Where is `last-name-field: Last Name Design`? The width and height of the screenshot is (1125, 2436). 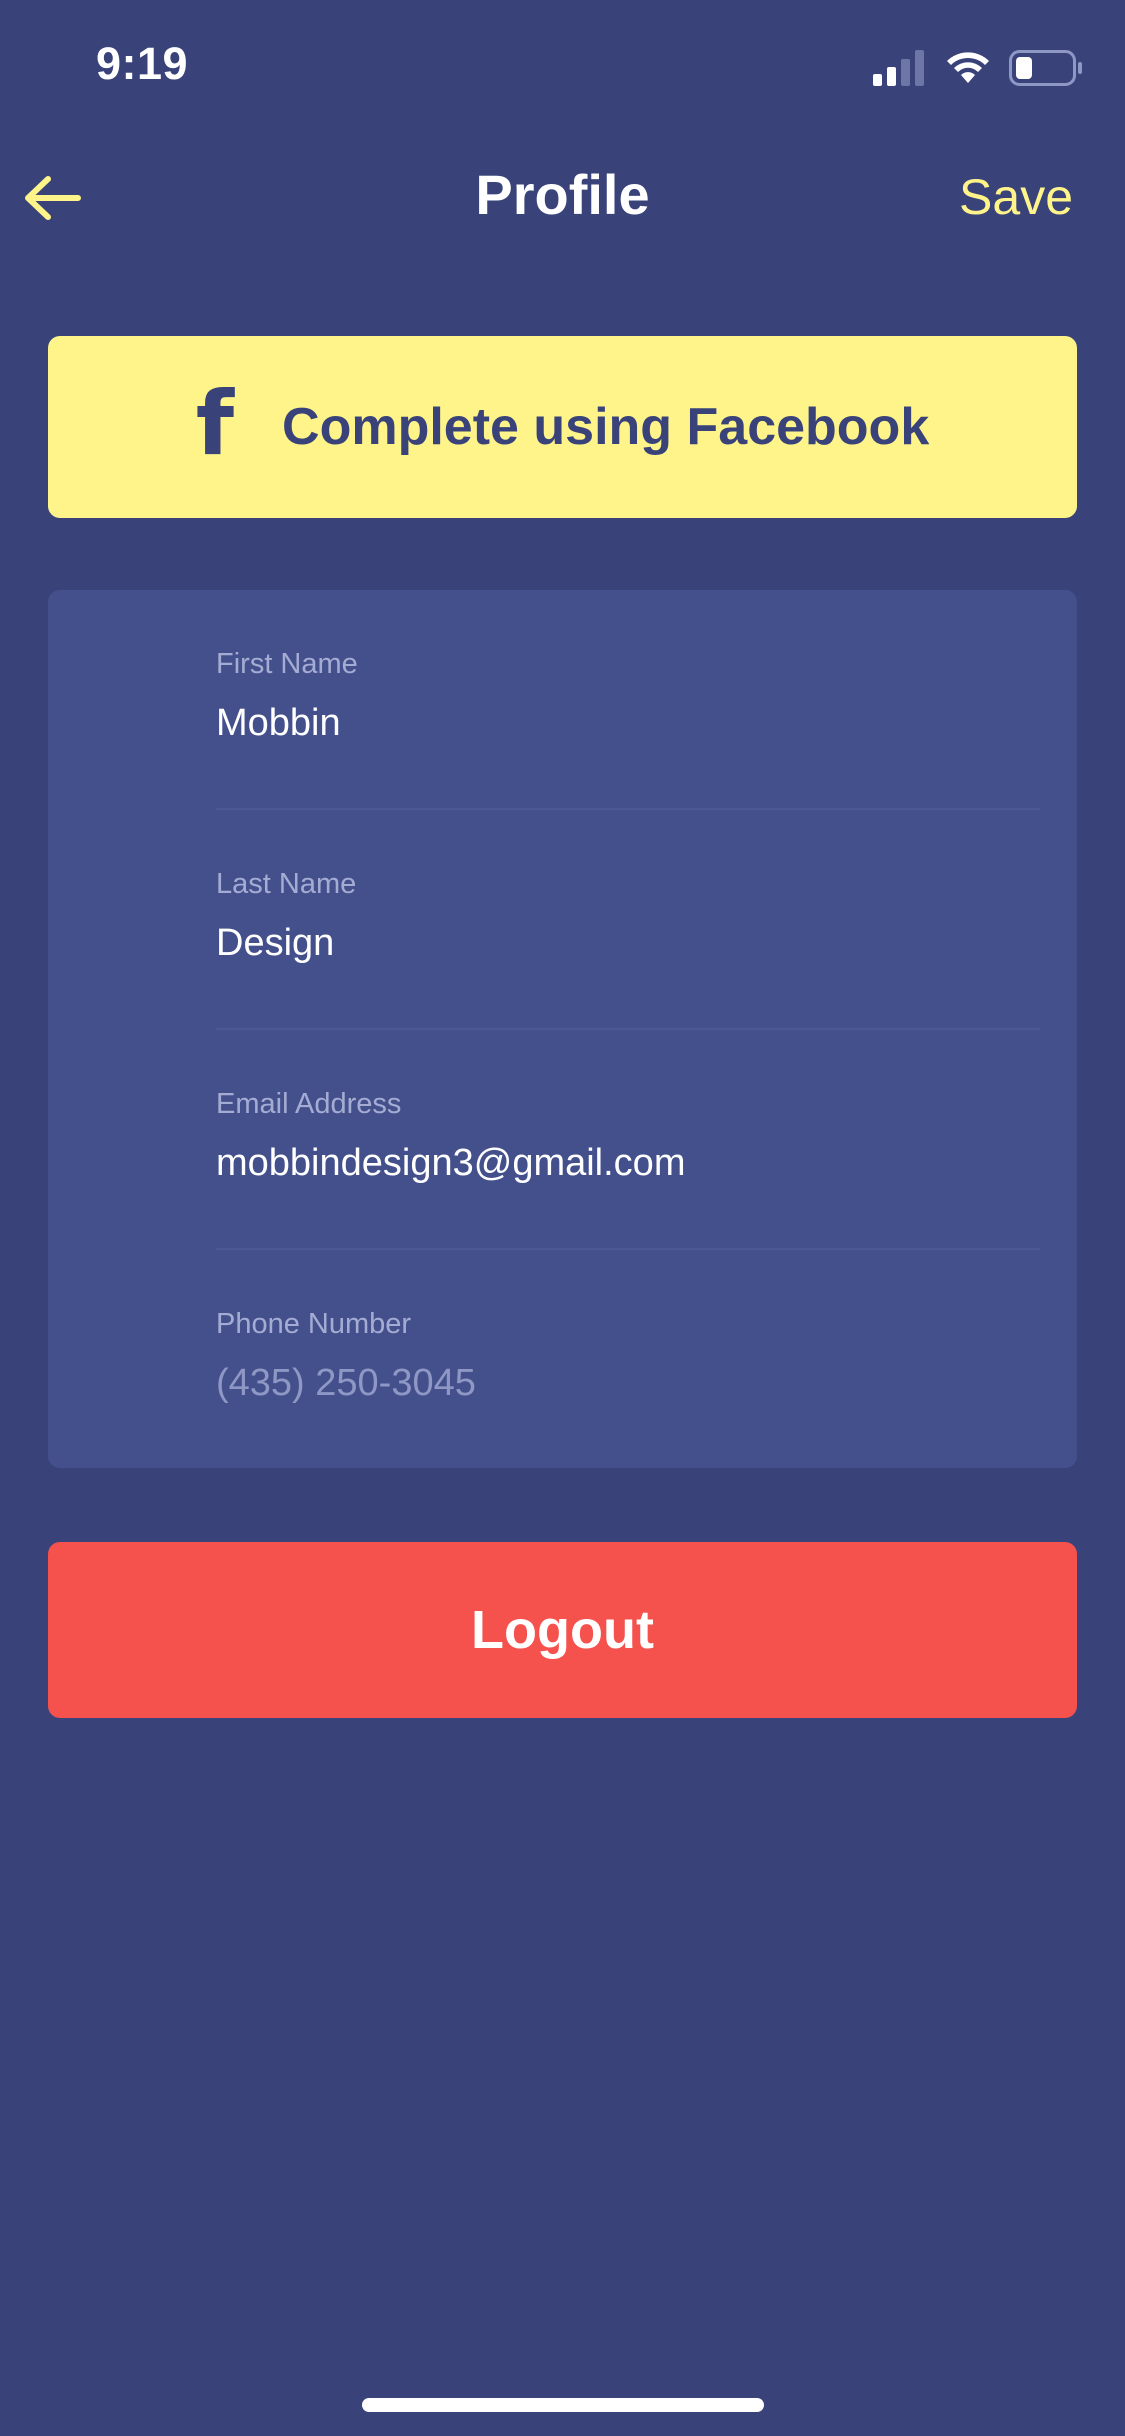
last-name-field: Last Name Design is located at coordinates (647, 920).